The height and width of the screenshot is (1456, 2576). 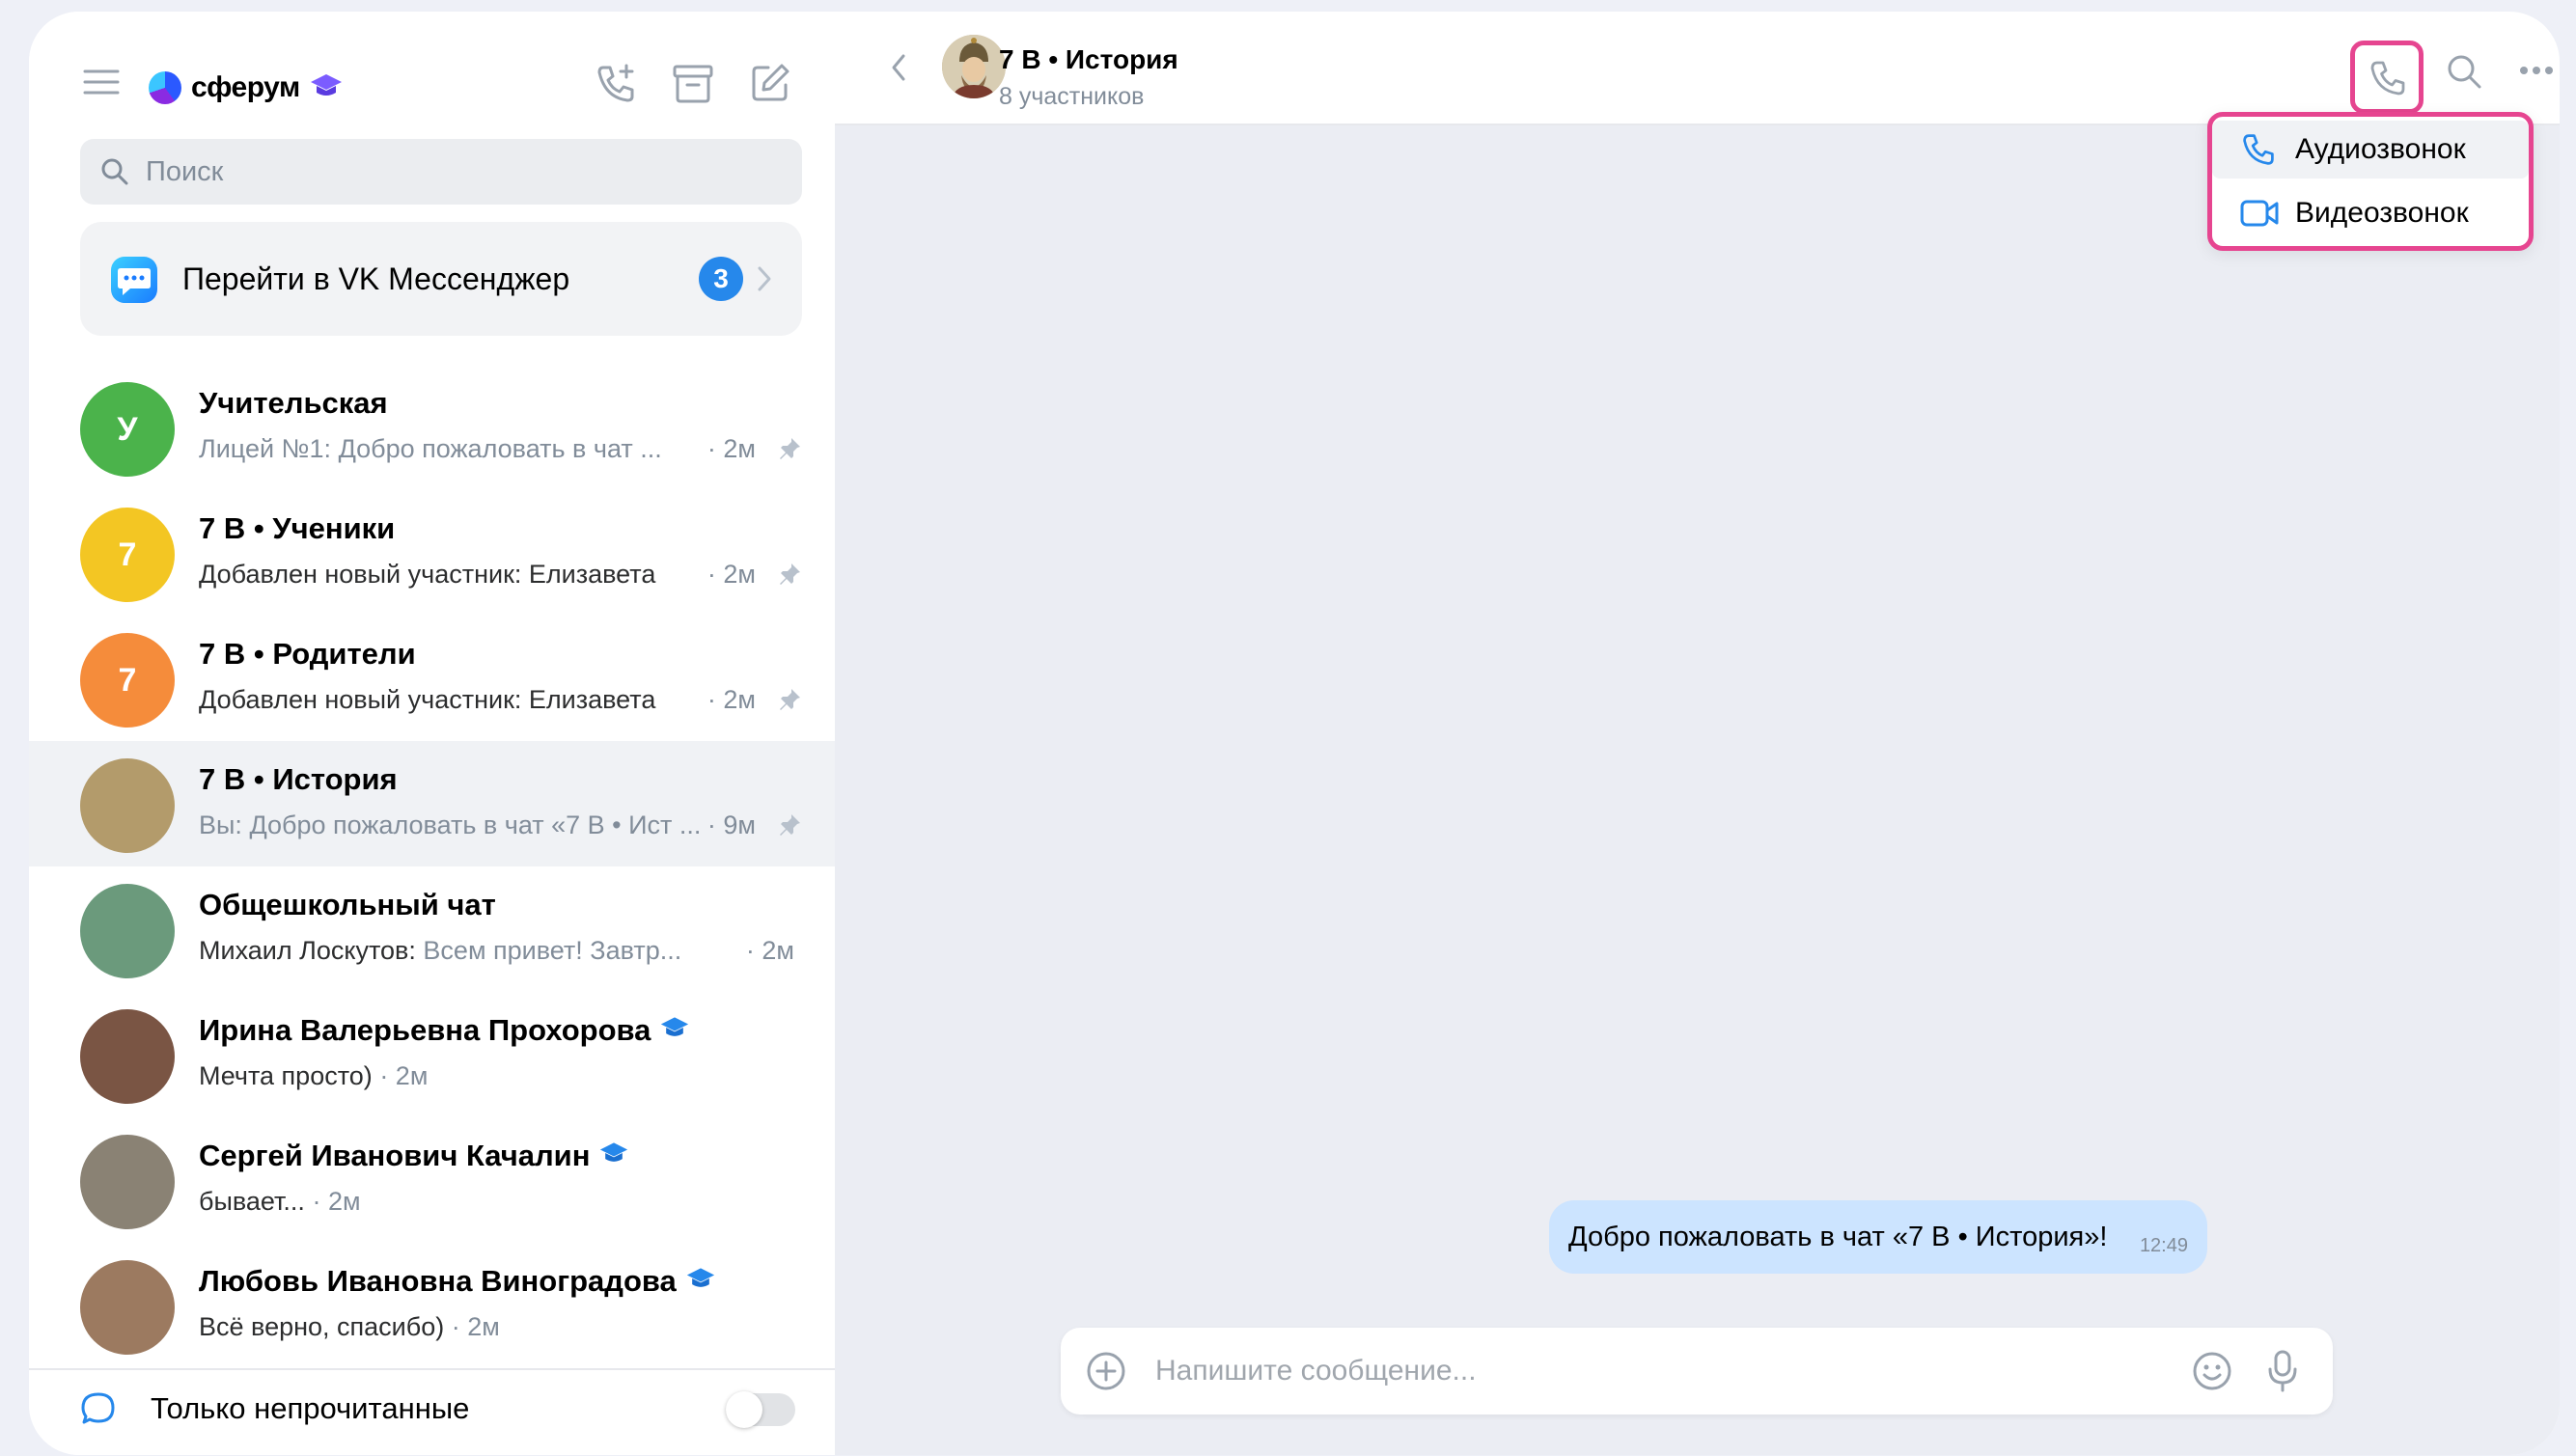 What do you see at coordinates (307, 654) in the screenshot?
I see `chat-list-title: 7 В • Родители` at bounding box center [307, 654].